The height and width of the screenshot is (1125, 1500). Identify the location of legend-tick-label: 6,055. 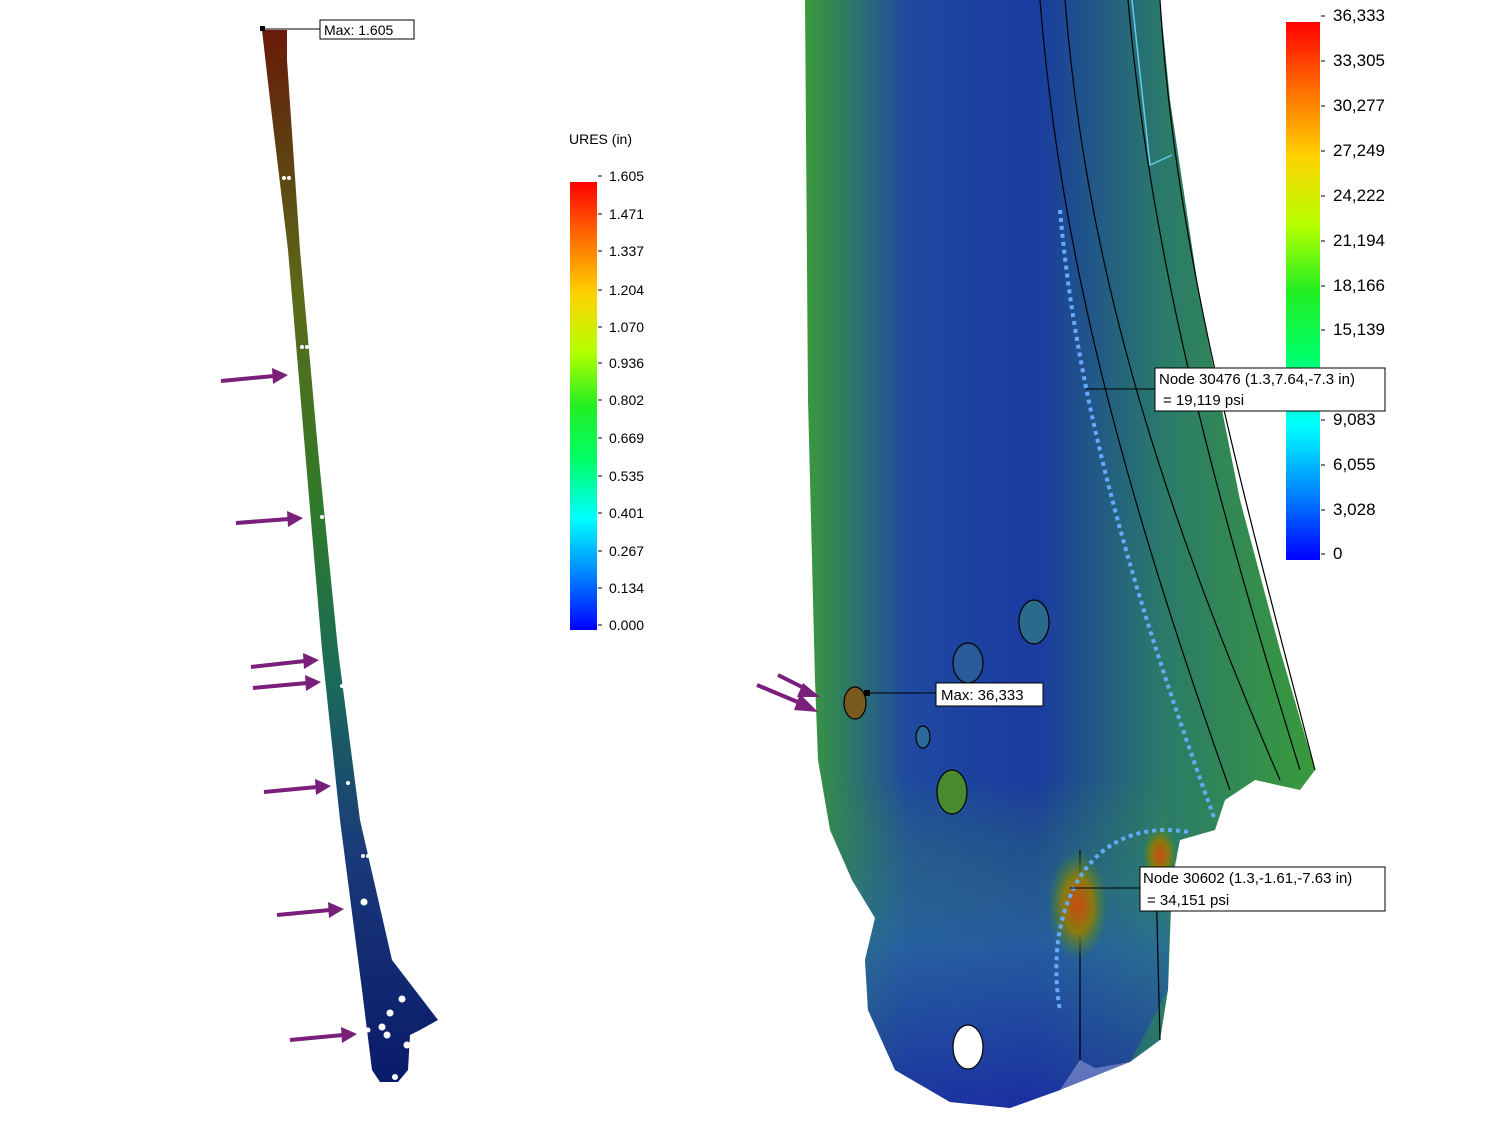
(1354, 464).